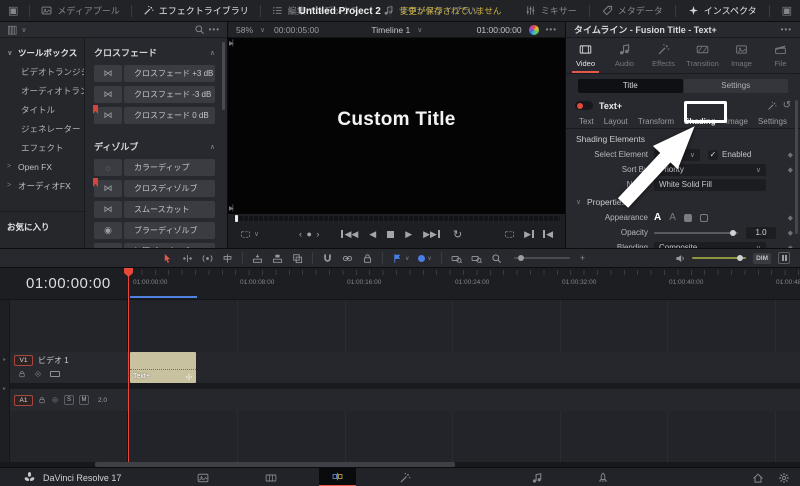  I want to click on opacity-slider, so click(696, 232).